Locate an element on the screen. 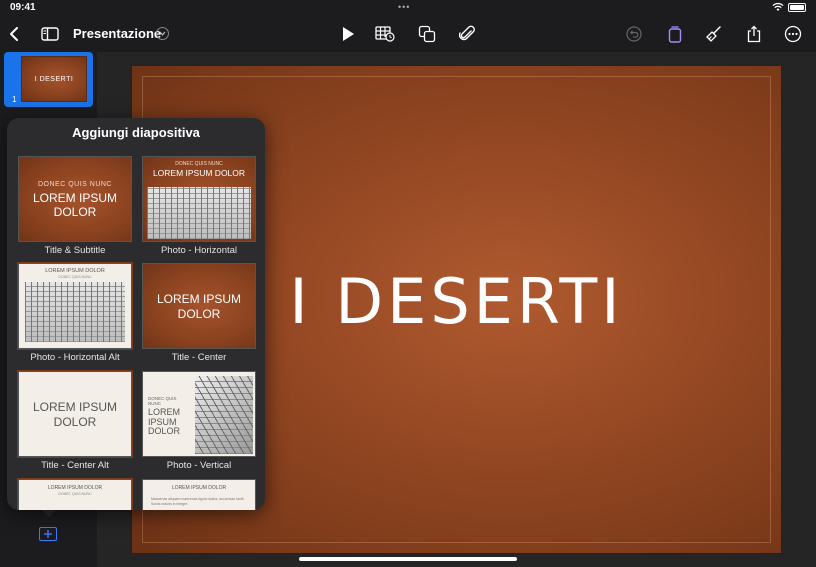 This screenshot has width=816, height=567. home-indicator is located at coordinates (408, 559).